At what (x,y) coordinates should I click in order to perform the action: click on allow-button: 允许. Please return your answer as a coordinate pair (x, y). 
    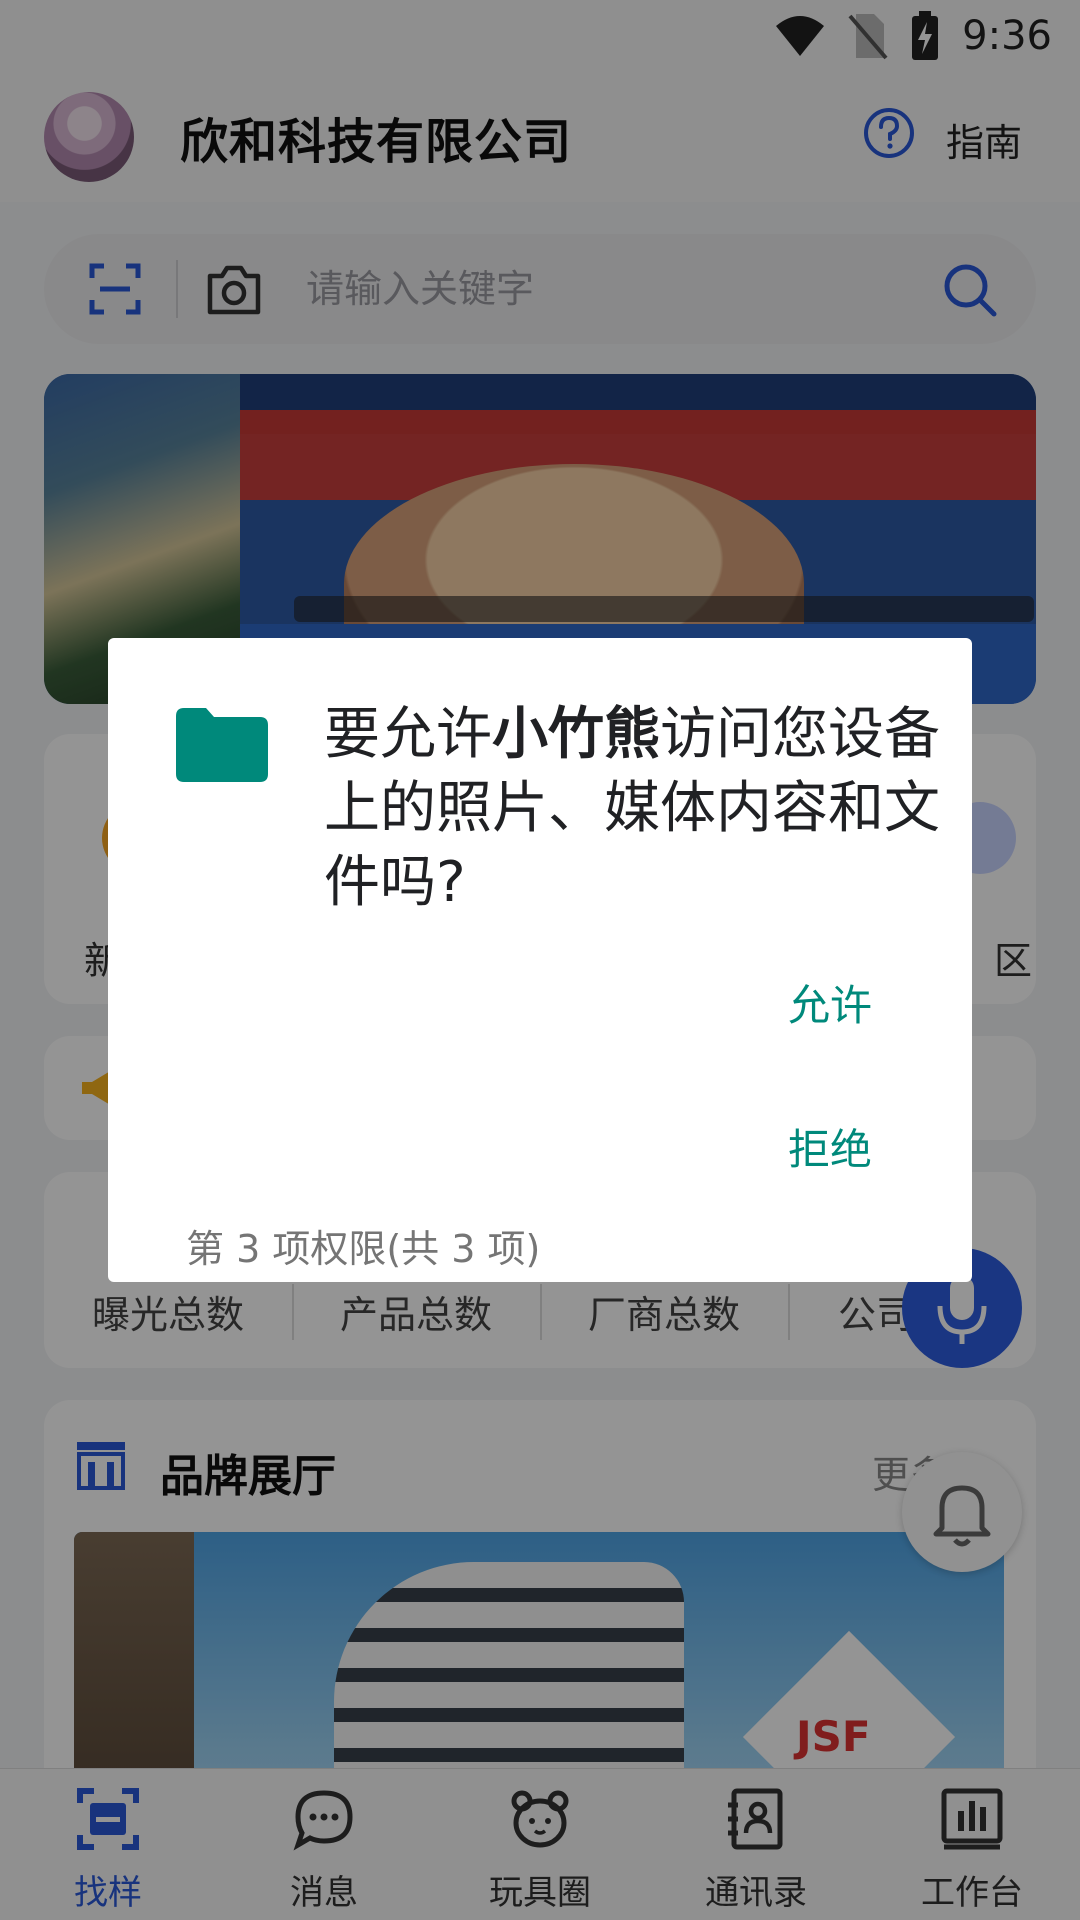
    Looking at the image, I should click on (830, 1002).